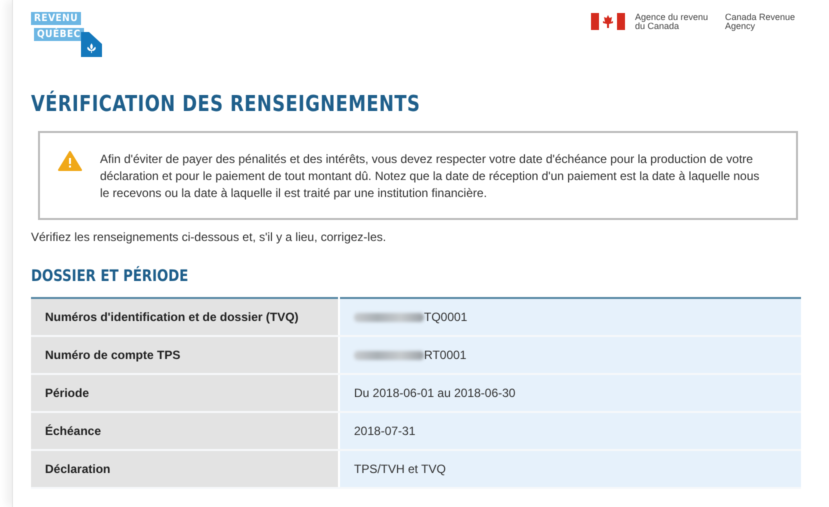  I want to click on field-label: Période, so click(185, 393).